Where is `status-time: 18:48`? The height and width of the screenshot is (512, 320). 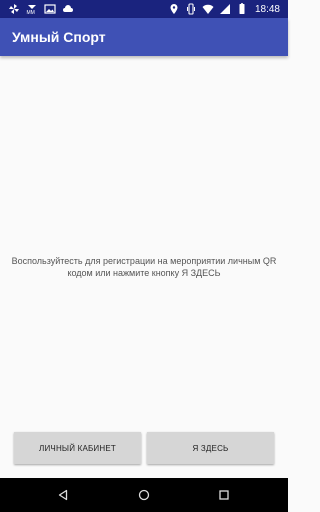 status-time: 18:48 is located at coordinates (267, 9).